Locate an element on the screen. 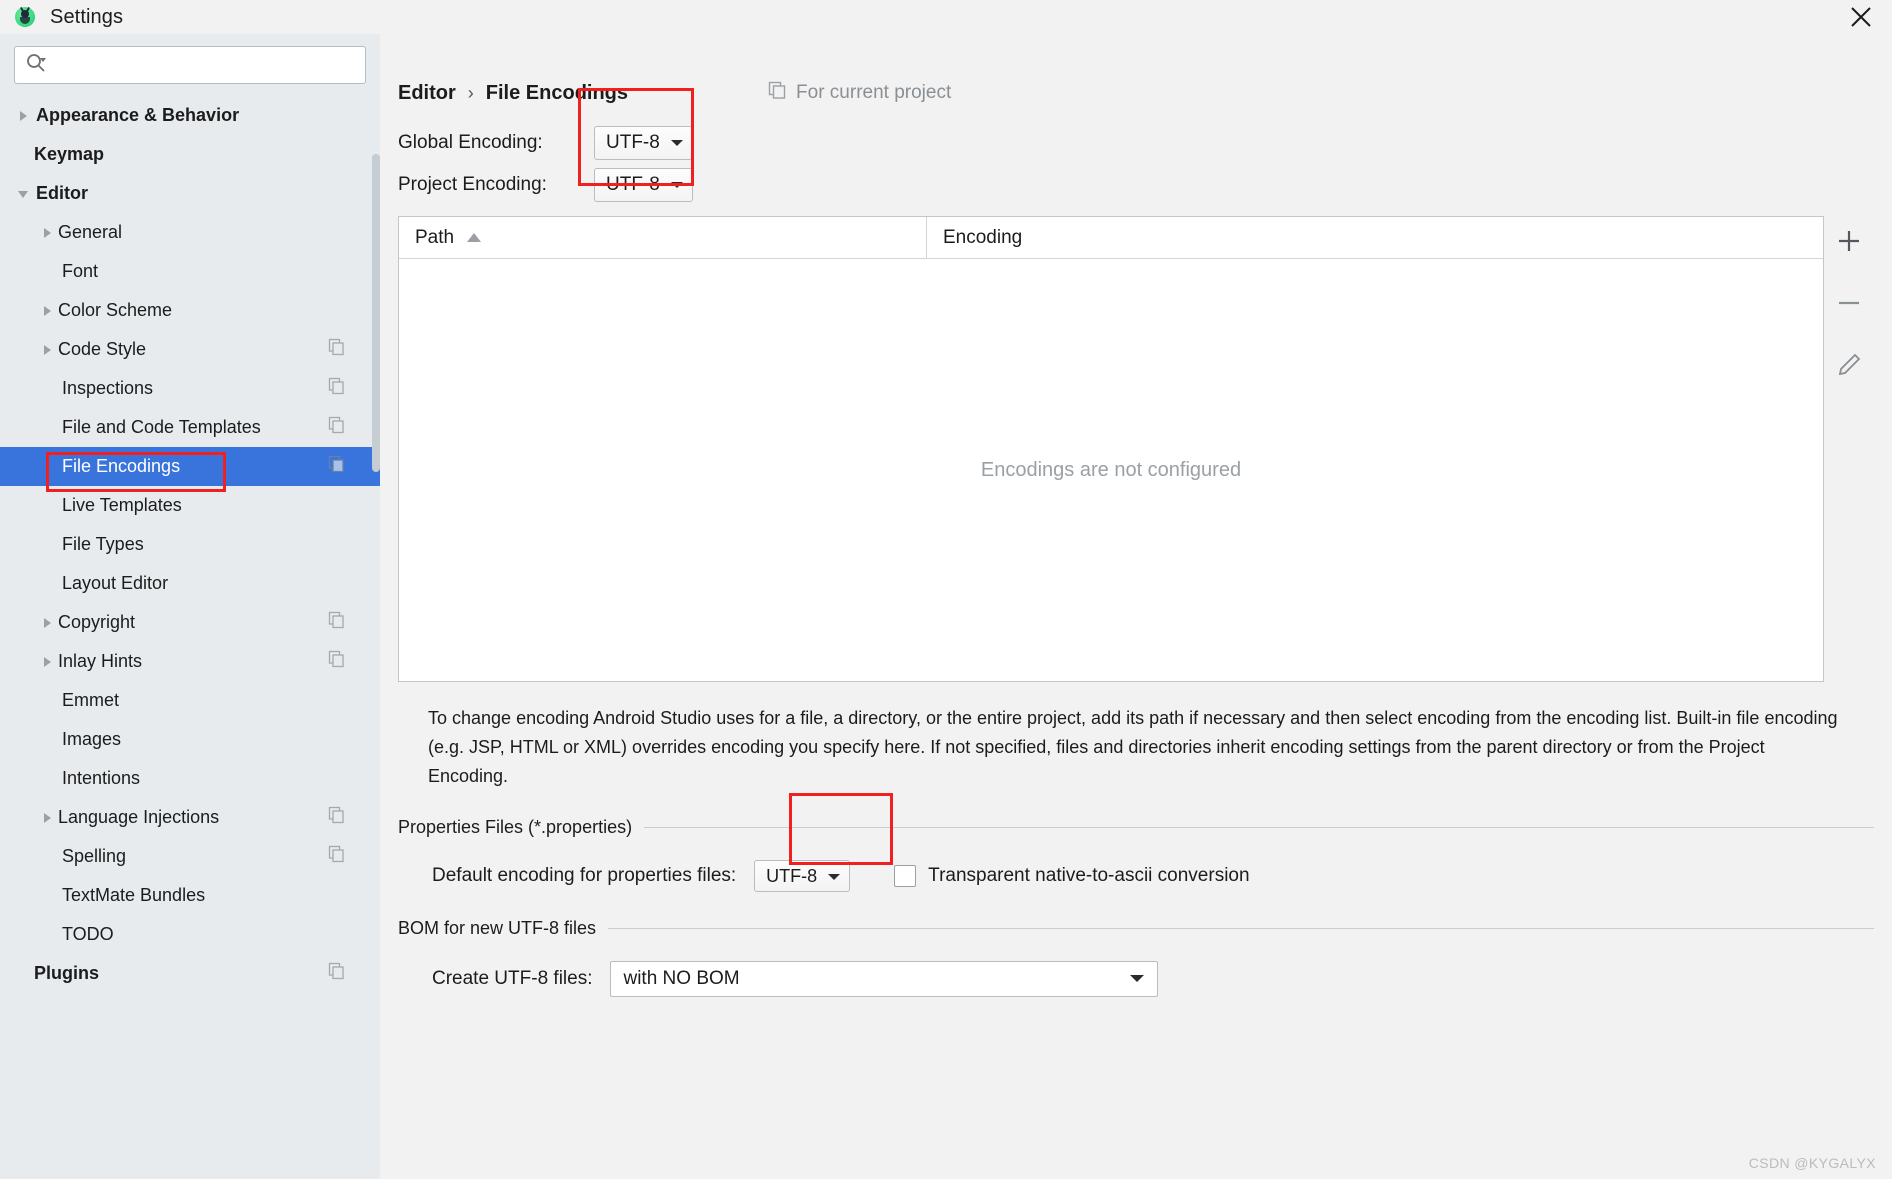  sidebar-item-file-types: File Types is located at coordinates (190, 544).